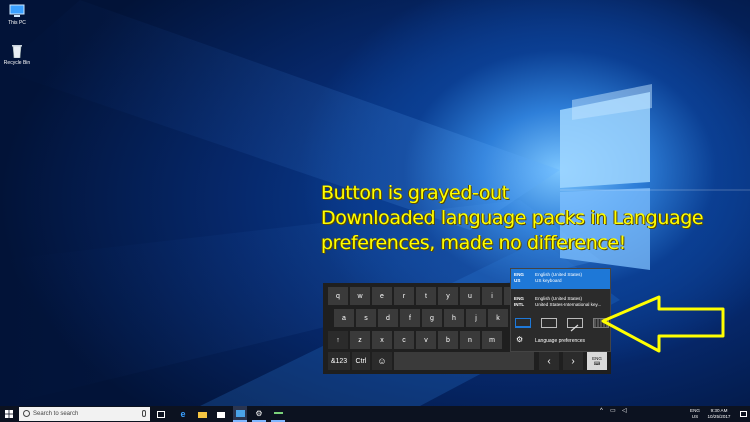 The height and width of the screenshot is (422, 750). I want to click on settings-icon: ⚙, so click(259, 414).